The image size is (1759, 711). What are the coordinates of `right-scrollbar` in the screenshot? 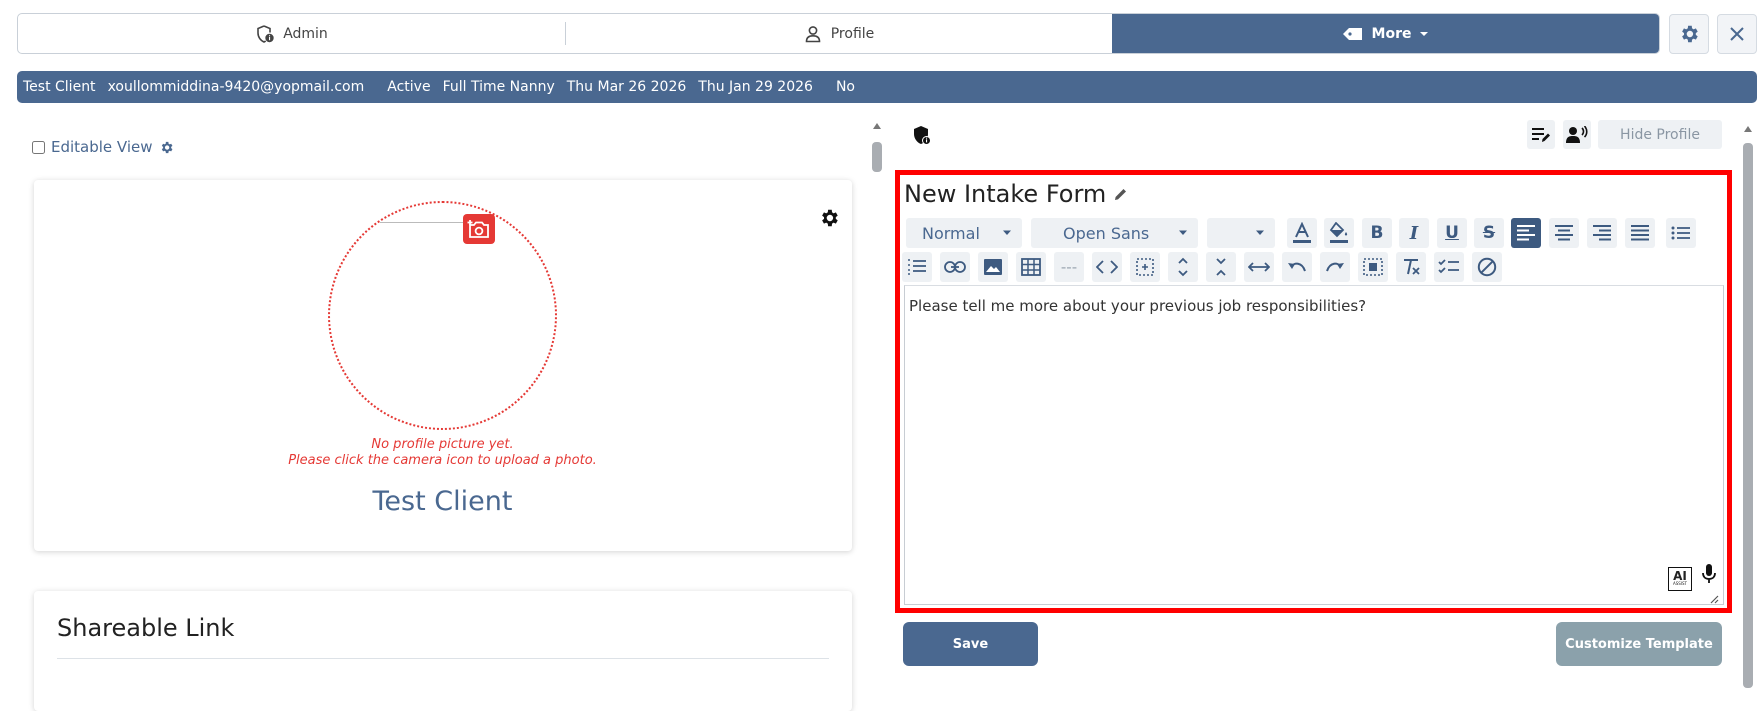 It's located at (1748, 406).